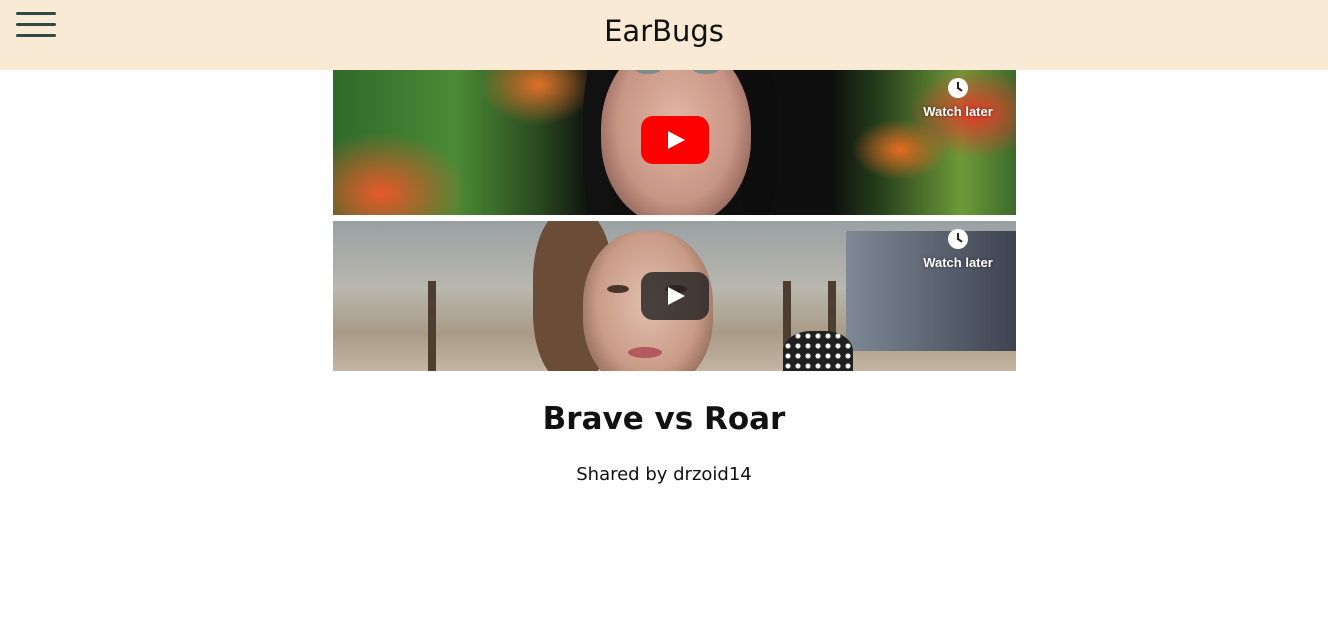 The width and height of the screenshot is (1328, 639). What do you see at coordinates (664, 474) in the screenshot?
I see `shared-by-text: Shared by drzoid14` at bounding box center [664, 474].